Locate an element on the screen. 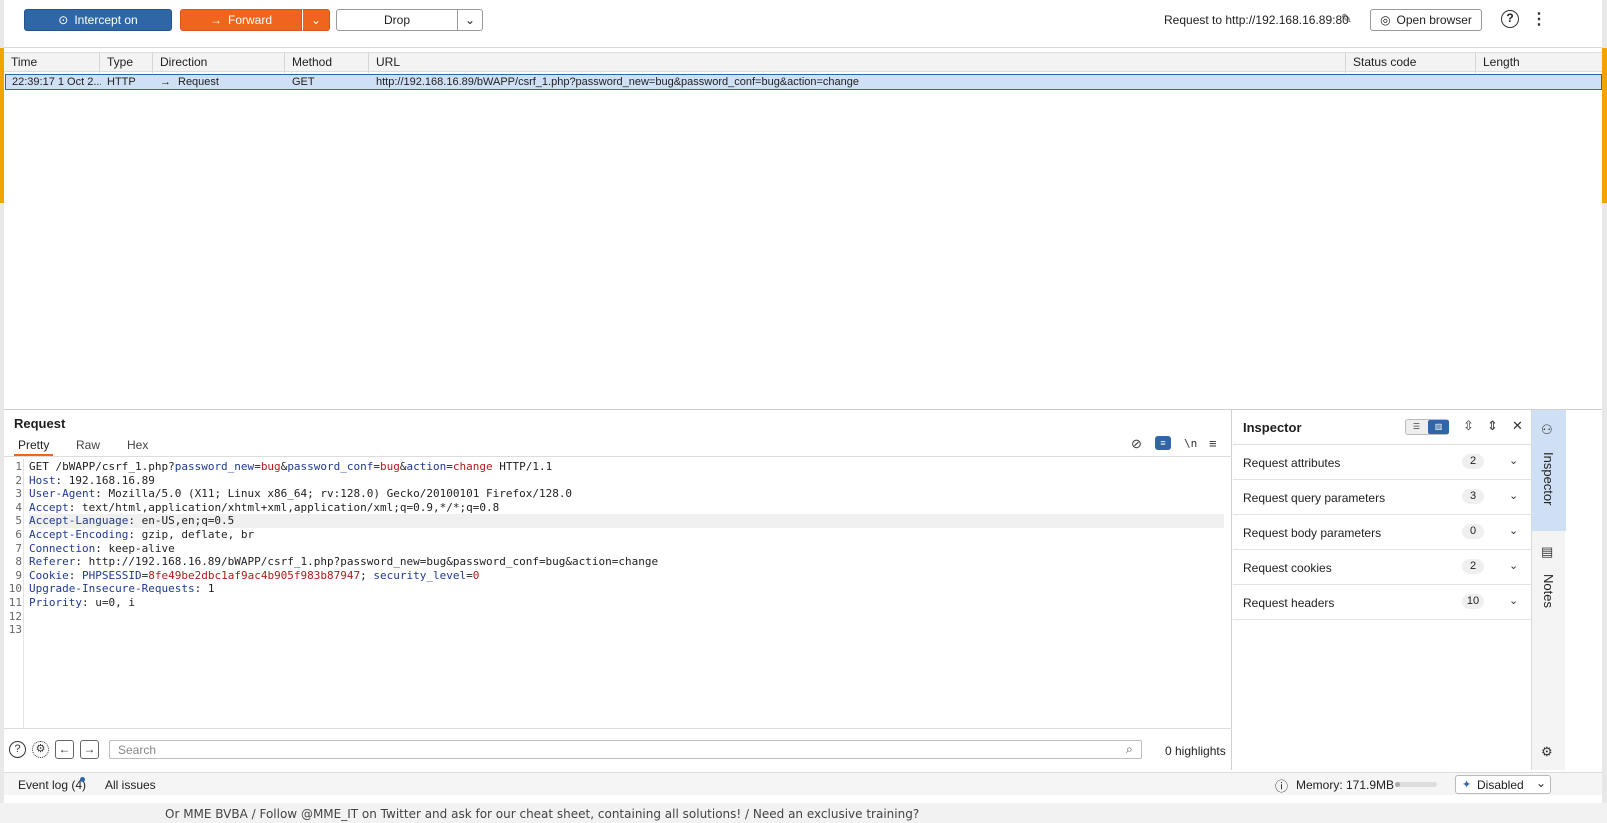 Image resolution: width=1607 pixels, height=823 pixels. column-header-length: Length is located at coordinates (1539, 63).